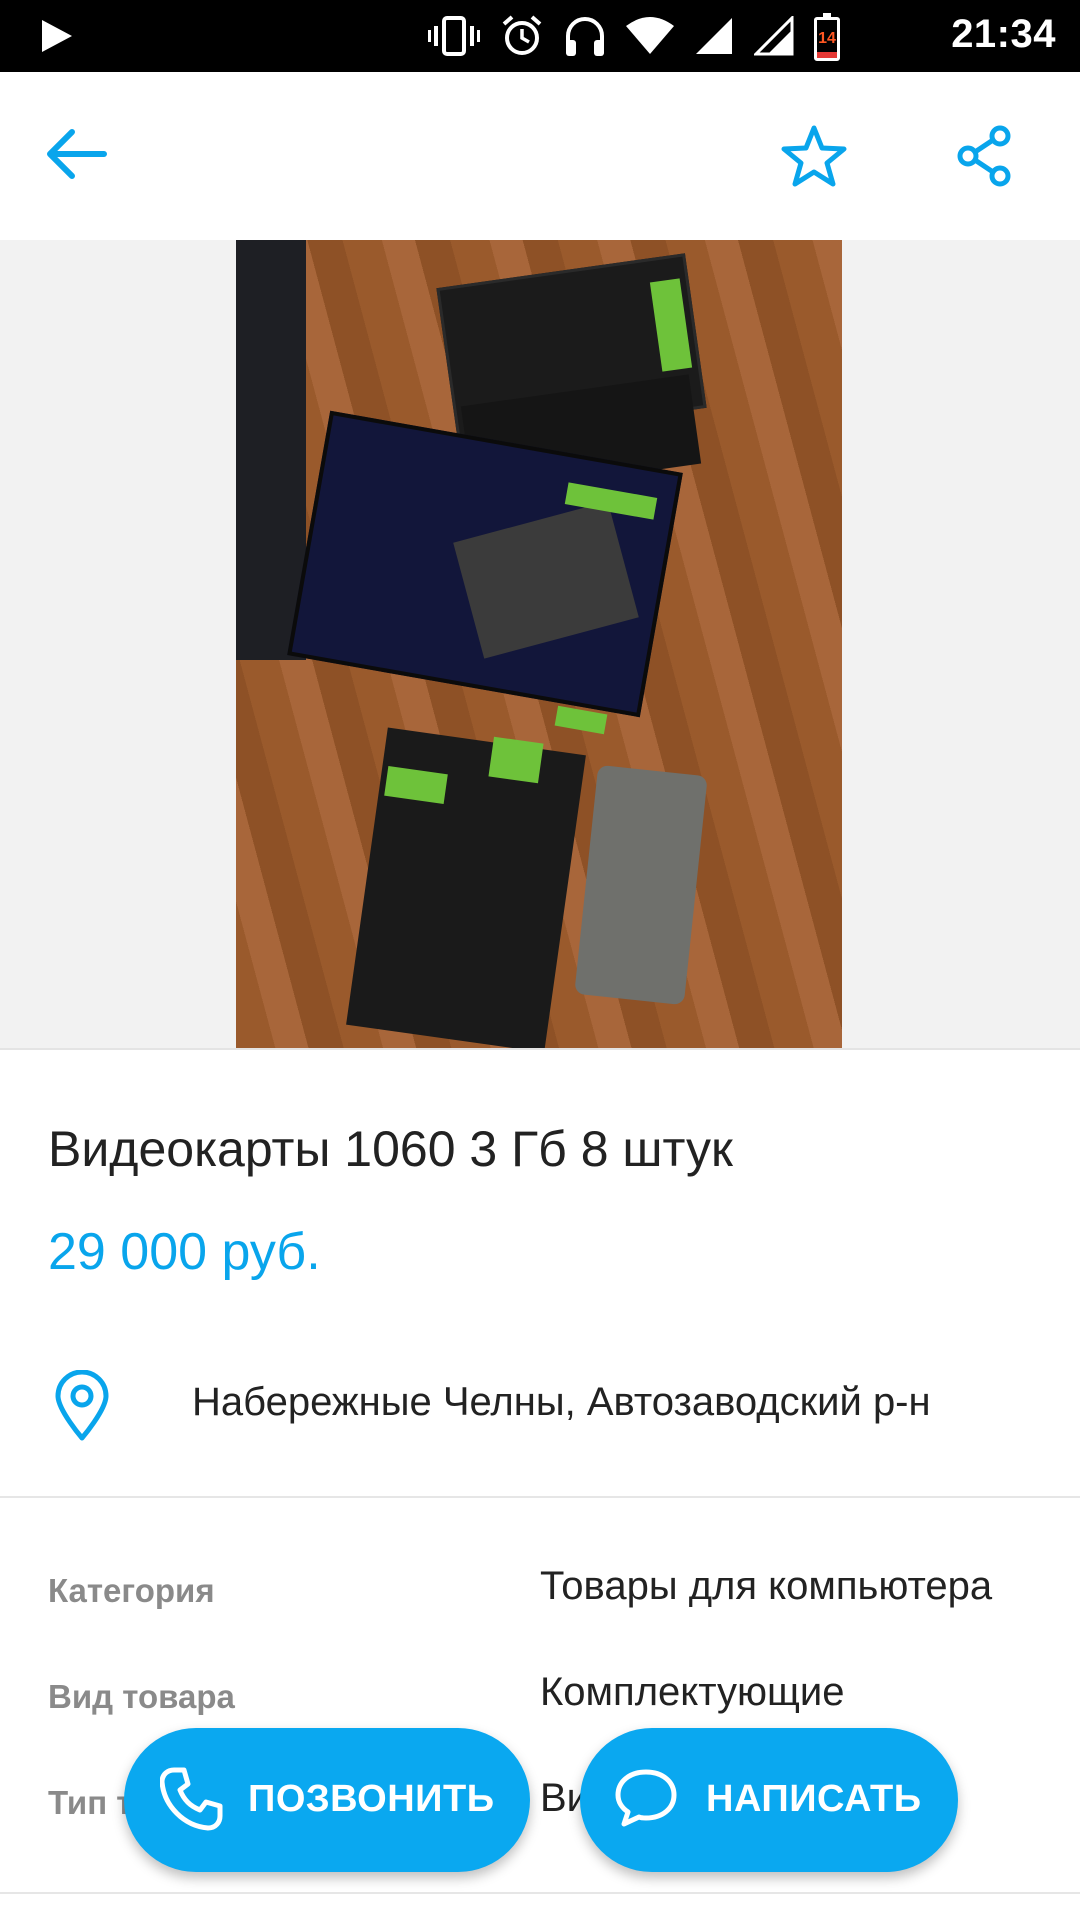 The image size is (1080, 1920). What do you see at coordinates (90, 1802) in the screenshot?
I see `param-label: Тип т` at bounding box center [90, 1802].